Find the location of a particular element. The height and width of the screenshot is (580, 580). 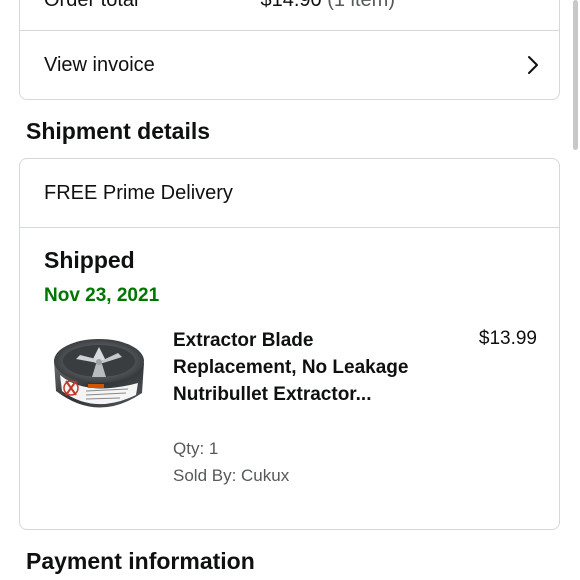

order-total-amount: $14.90 is located at coordinates (291, 5).